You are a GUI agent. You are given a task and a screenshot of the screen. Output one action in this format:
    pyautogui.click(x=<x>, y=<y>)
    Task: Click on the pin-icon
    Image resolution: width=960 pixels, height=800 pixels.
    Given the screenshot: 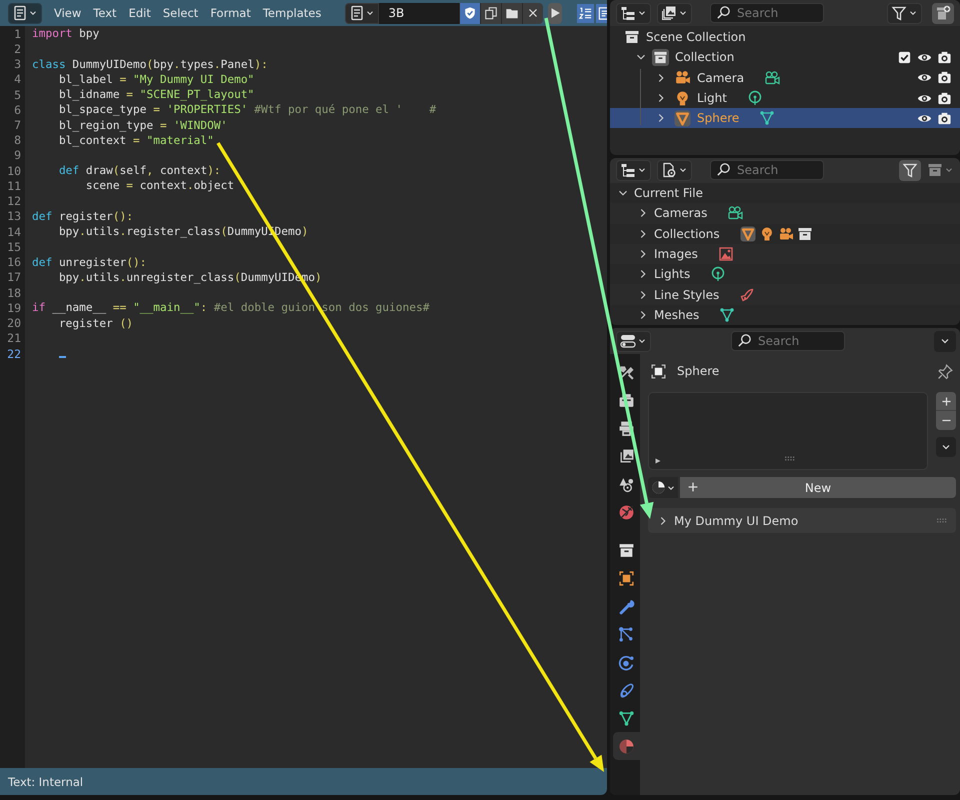 What is the action you would take?
    pyautogui.click(x=945, y=371)
    